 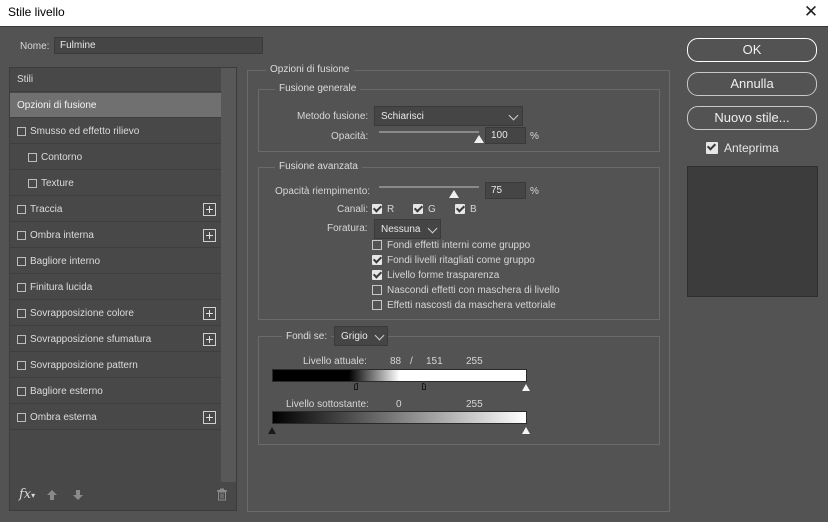 What do you see at coordinates (228, 275) in the screenshot?
I see `styles-scrollbar` at bounding box center [228, 275].